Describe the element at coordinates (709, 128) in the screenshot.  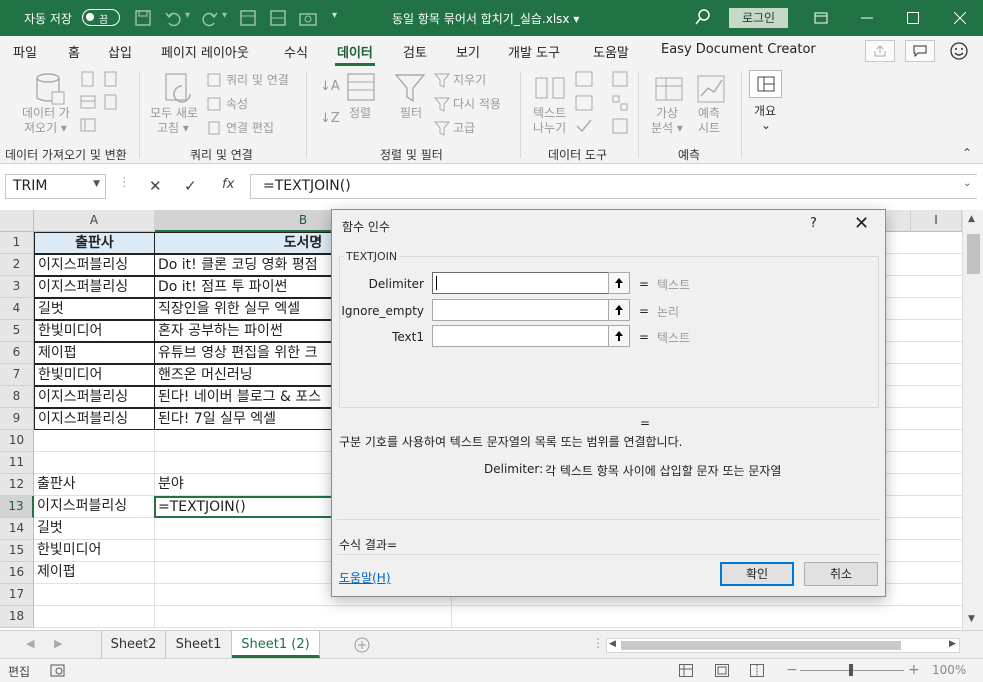
I see `forecast-sheet-line2: 시트` at that location.